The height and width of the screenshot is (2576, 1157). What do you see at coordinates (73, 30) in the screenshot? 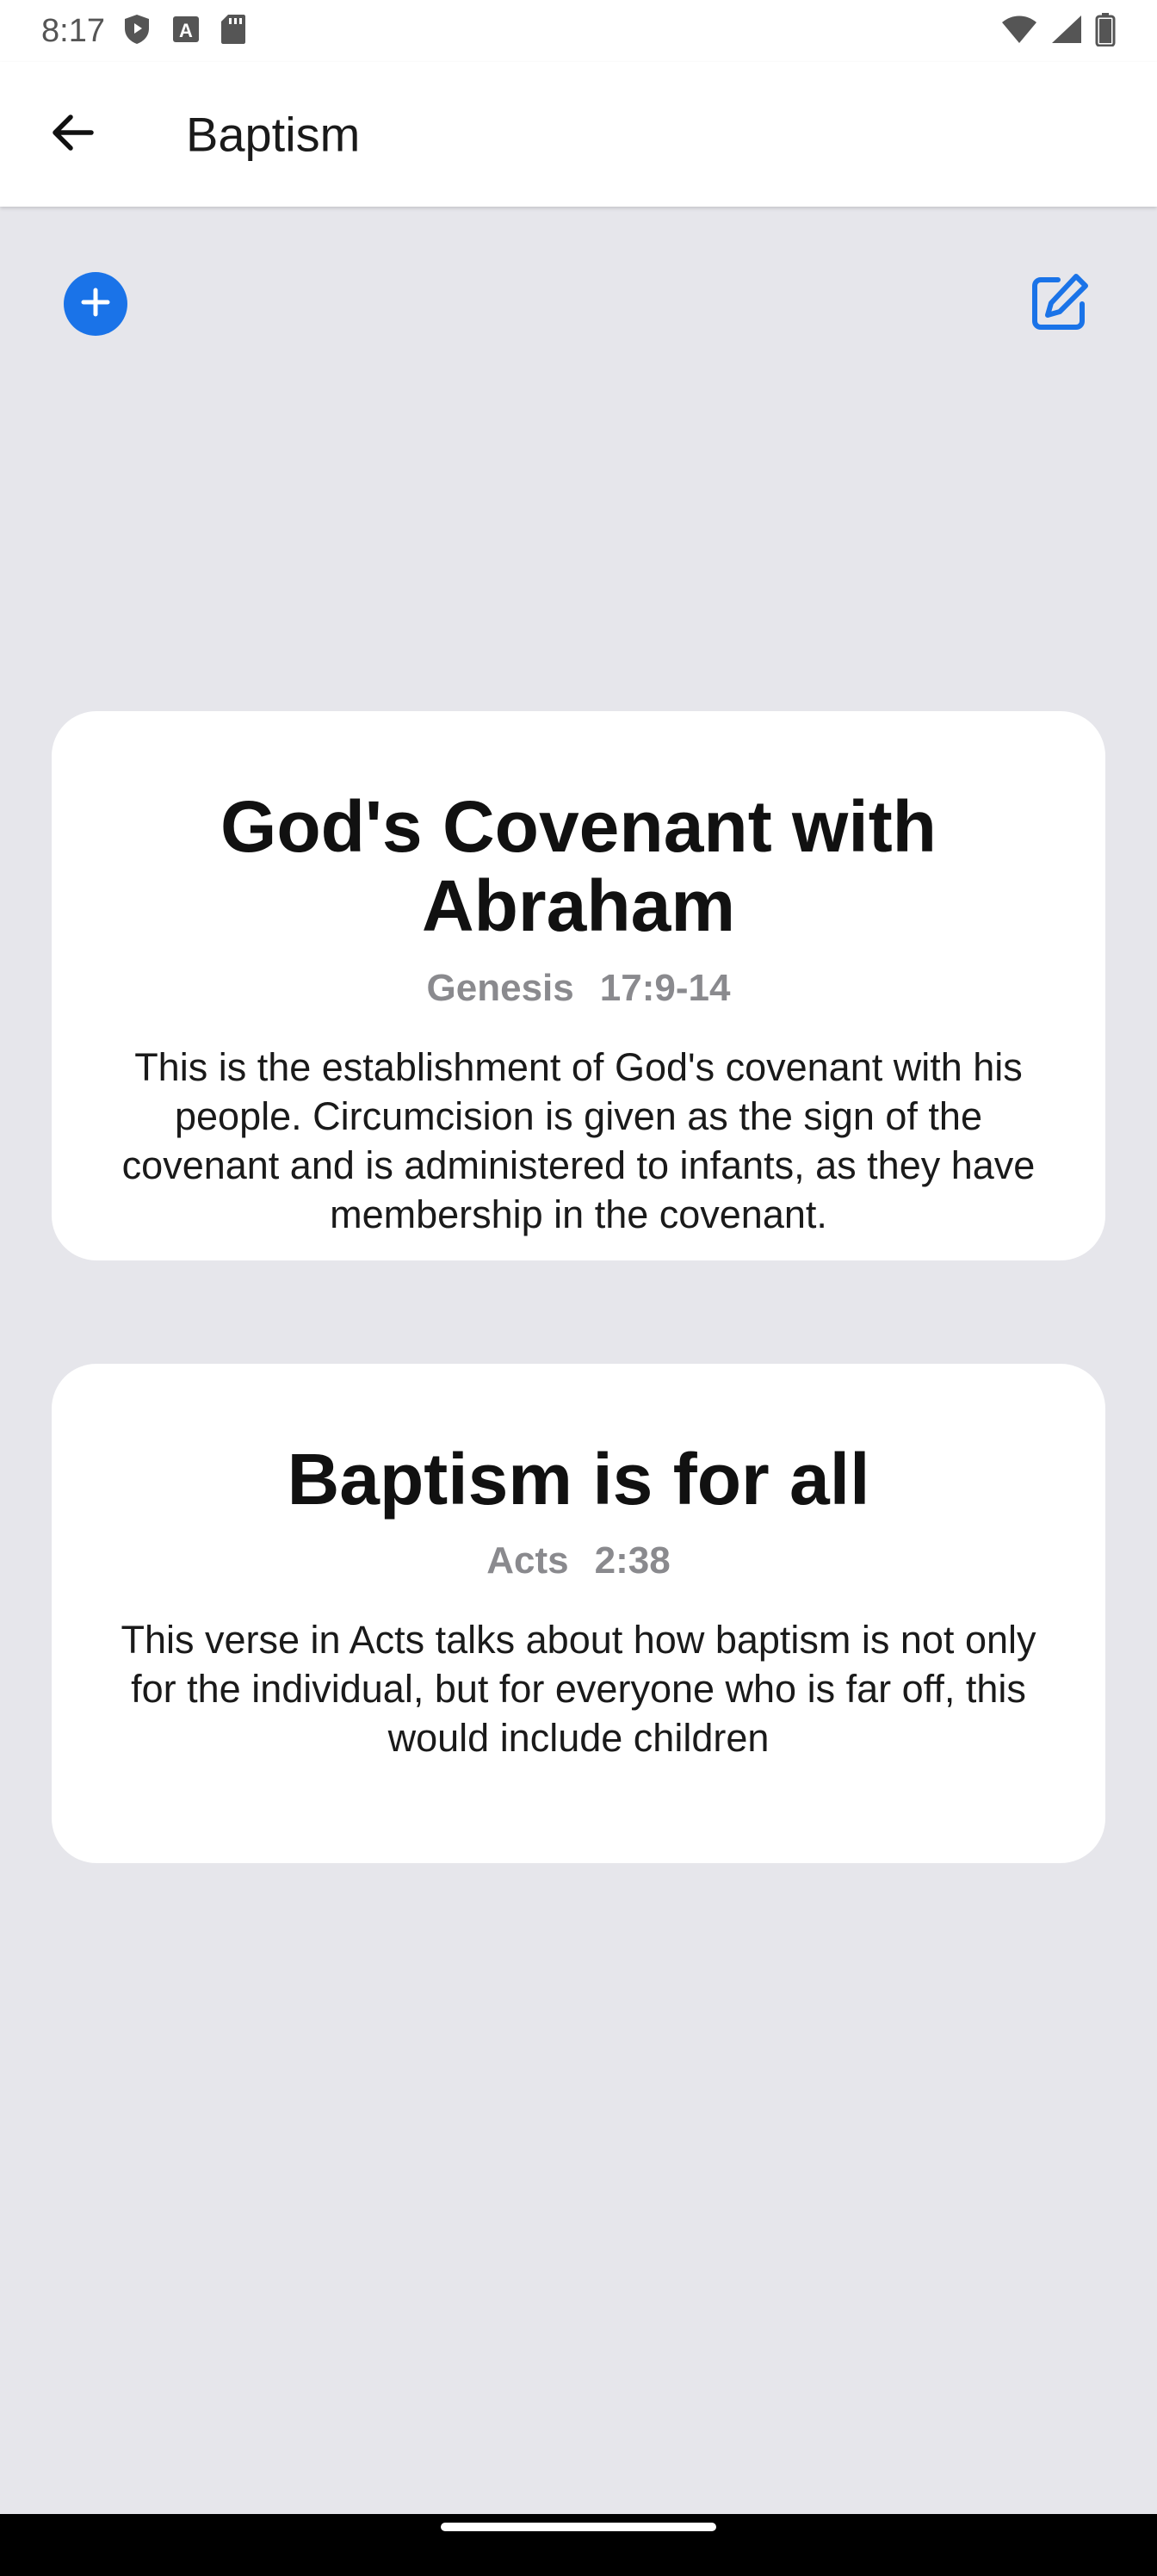
I see `status-time: 8:17` at bounding box center [73, 30].